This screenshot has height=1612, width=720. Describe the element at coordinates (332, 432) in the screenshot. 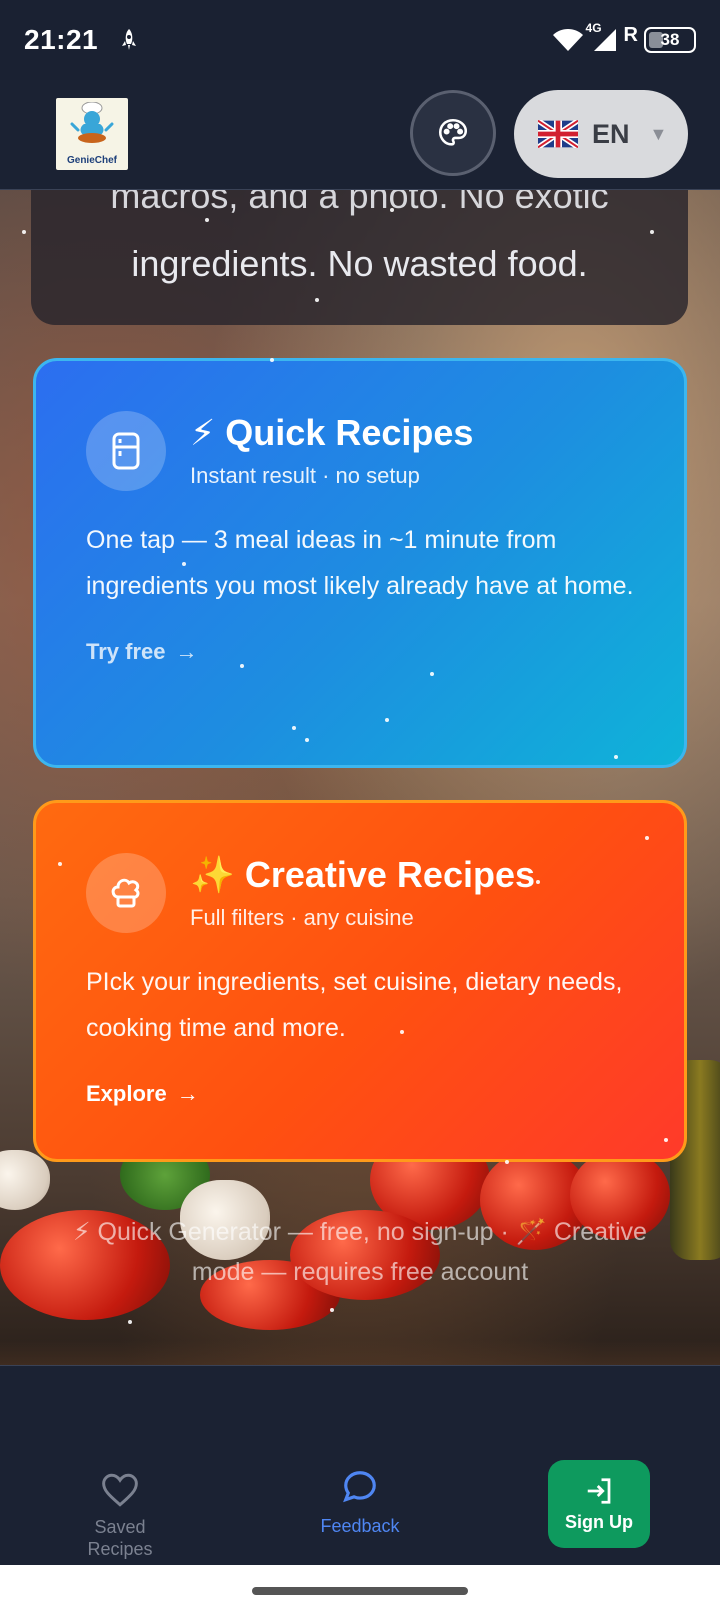

I see `quick-recipes-title: ⚡ Quick Recipes` at that location.